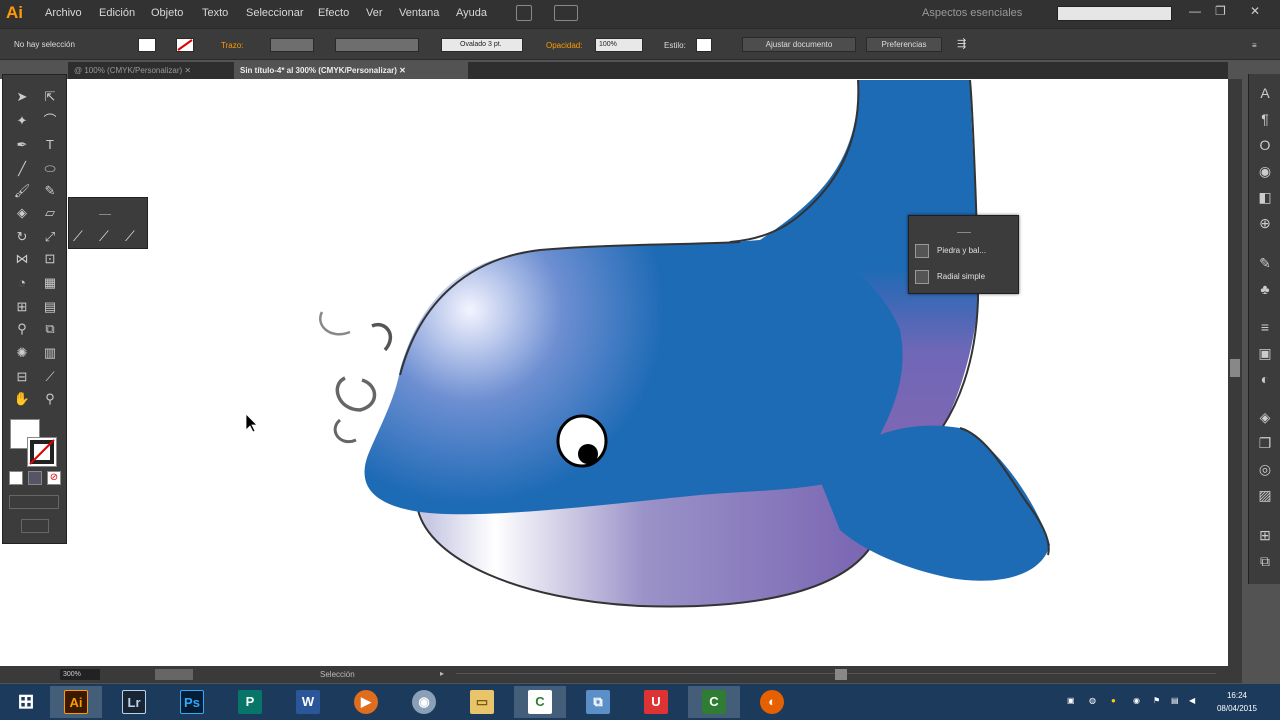 This screenshot has width=1280, height=720. Describe the element at coordinates (104, 236) in the screenshot. I see `brush-2-icon: ⟋` at that location.